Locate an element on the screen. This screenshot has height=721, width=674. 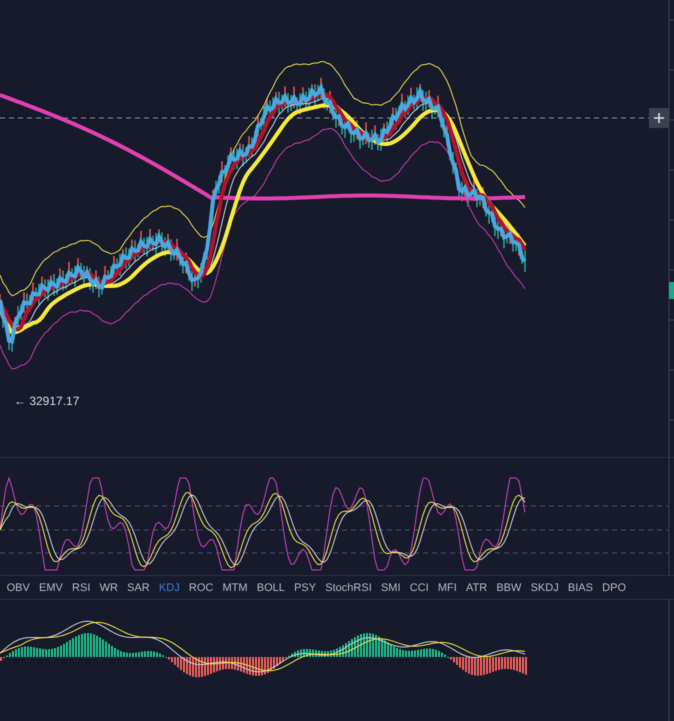
indicator-tab: ATR is located at coordinates (476, 588).